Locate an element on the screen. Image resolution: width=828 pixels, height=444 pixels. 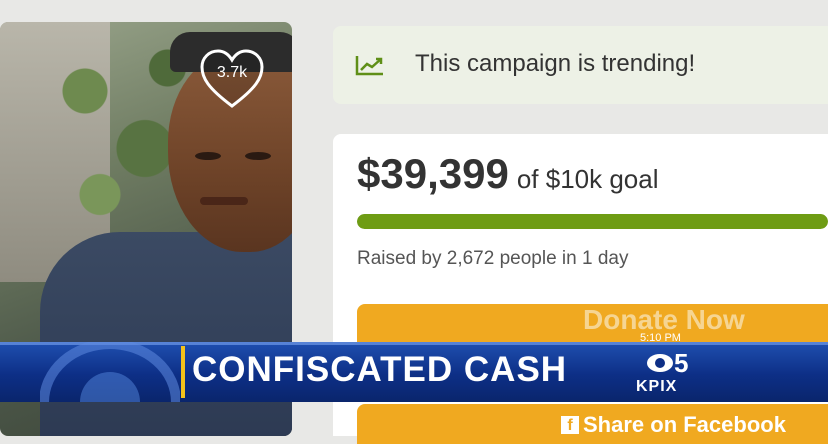
goal-text: of $10k goal is located at coordinates (587, 179).